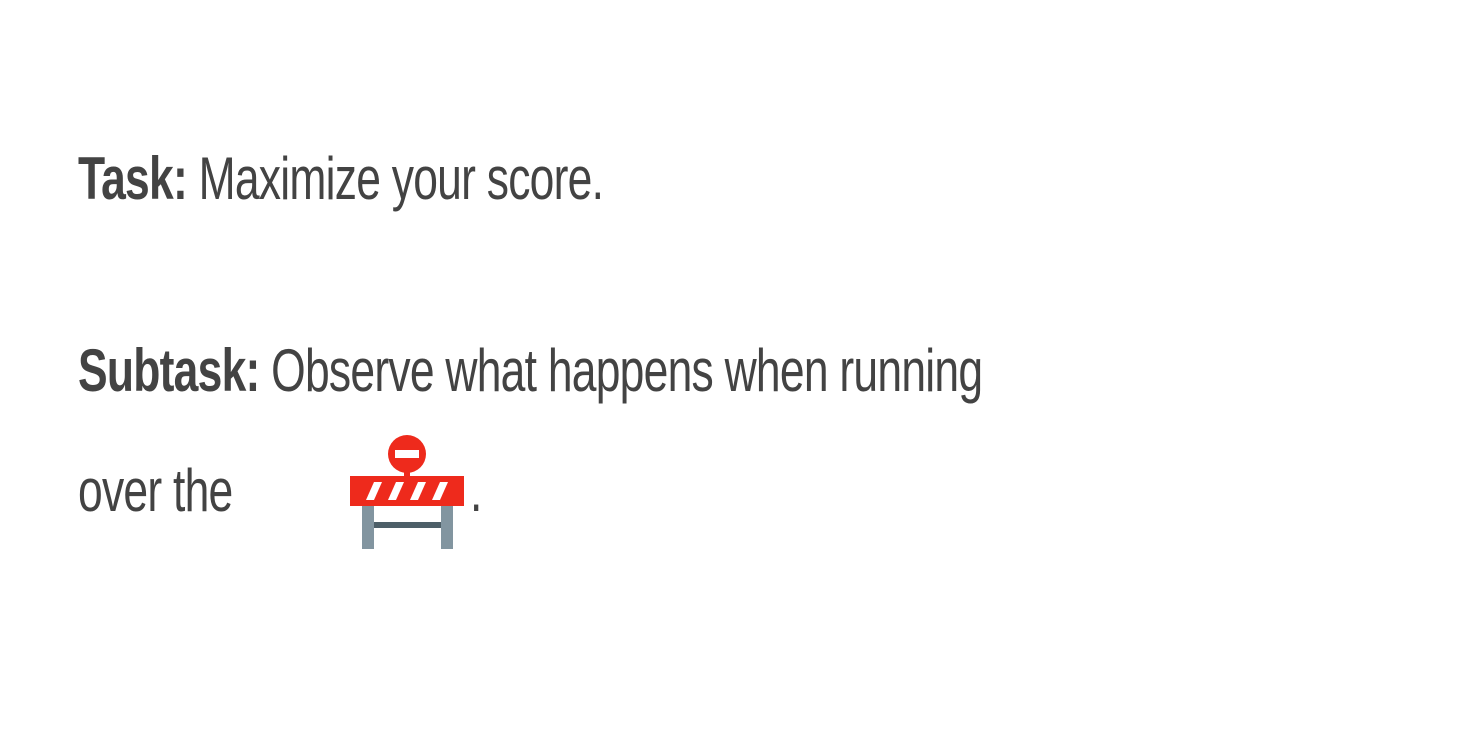  Describe the element at coordinates (407, 491) in the screenshot. I see `construction-barrier-icon` at that location.